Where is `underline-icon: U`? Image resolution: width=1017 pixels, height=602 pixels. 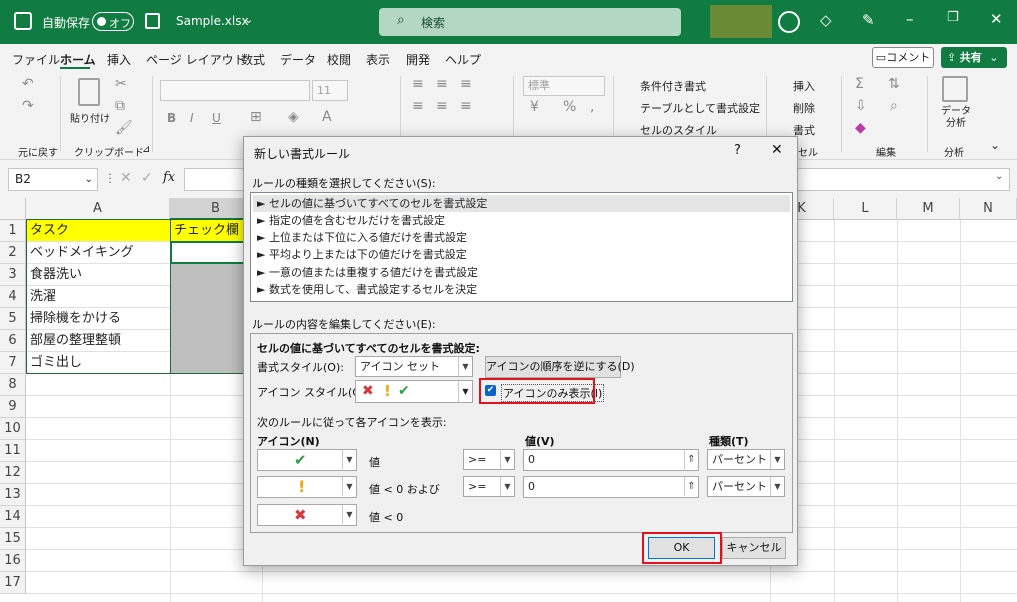 underline-icon: U is located at coordinates (216, 118).